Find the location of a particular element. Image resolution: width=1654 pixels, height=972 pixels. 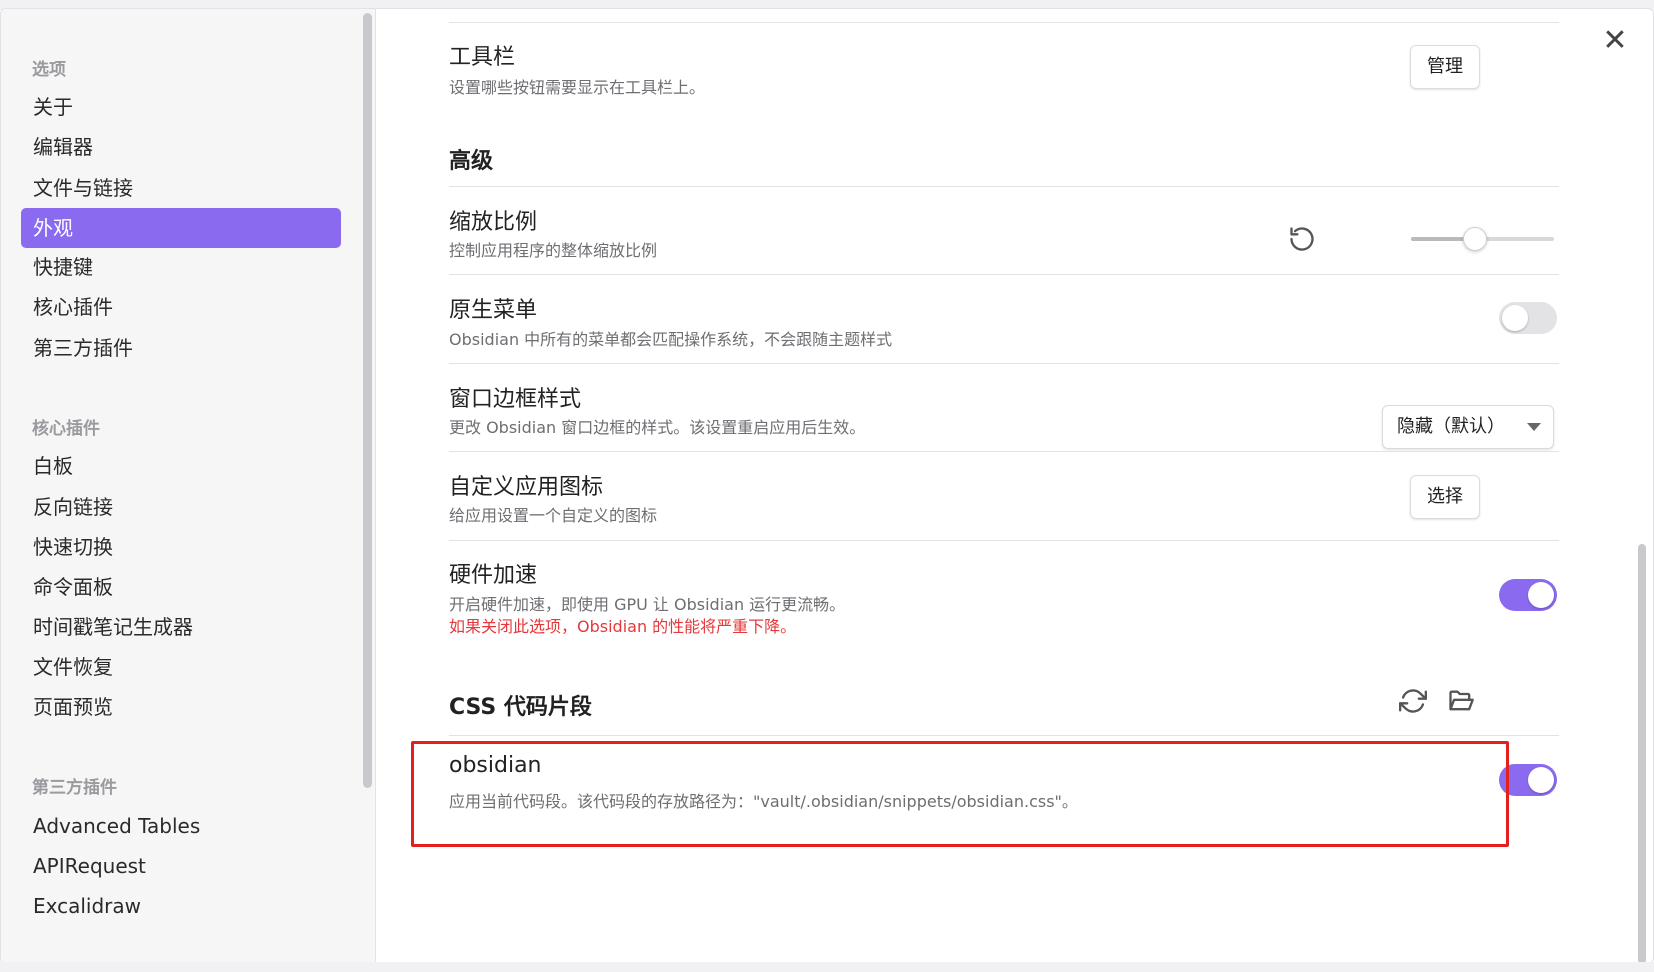

sidebar-group-title-core-plugins: 核心插件 is located at coordinates (66, 429).